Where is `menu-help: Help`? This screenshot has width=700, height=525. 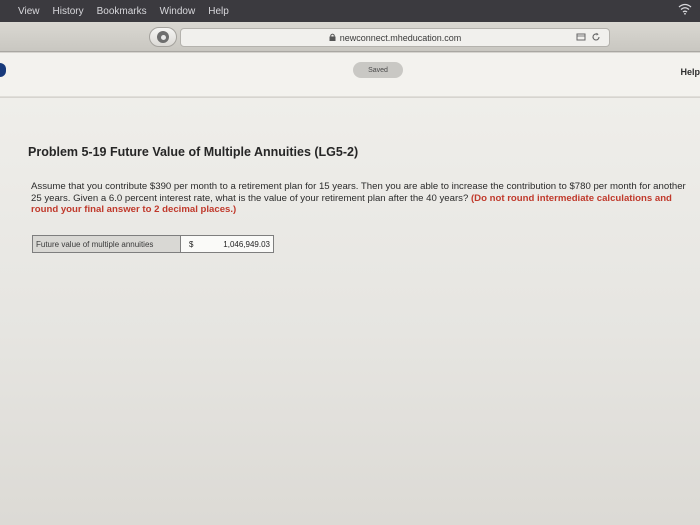
menu-help: Help is located at coordinates (218, 11).